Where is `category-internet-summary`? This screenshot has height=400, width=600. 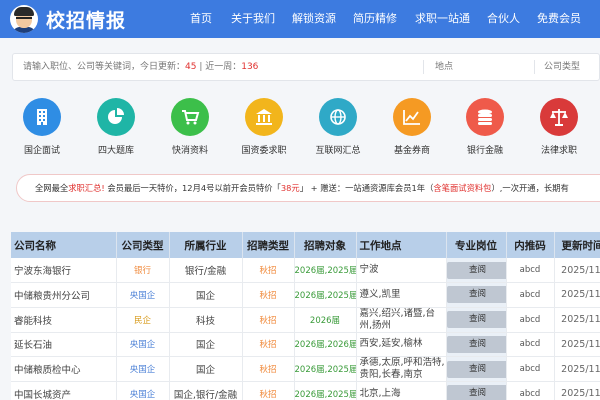
category-internet-summary is located at coordinates (338, 117).